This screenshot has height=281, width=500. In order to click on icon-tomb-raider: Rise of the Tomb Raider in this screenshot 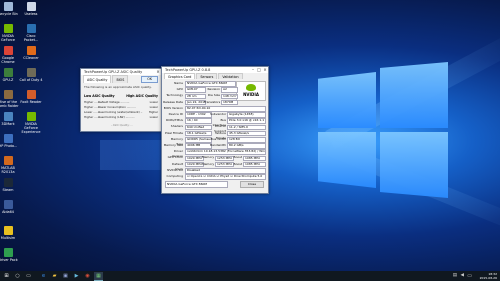, I will do `click(10, 99)`.